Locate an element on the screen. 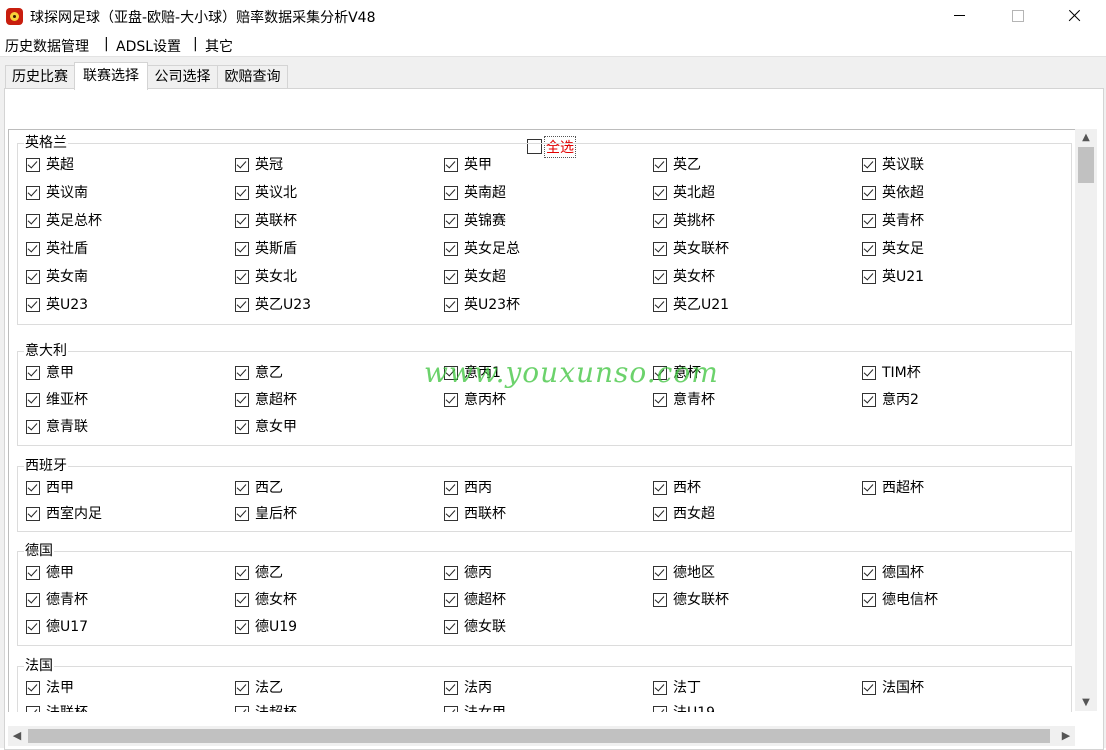 Image resolution: width=1106 pixels, height=750 pixels. league-label: 意甲 is located at coordinates (60, 373).